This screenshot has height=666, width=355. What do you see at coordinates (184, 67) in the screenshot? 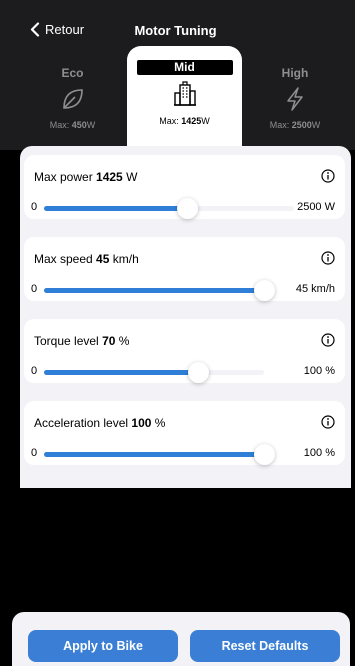
I see `mode-name: Mid` at bounding box center [184, 67].